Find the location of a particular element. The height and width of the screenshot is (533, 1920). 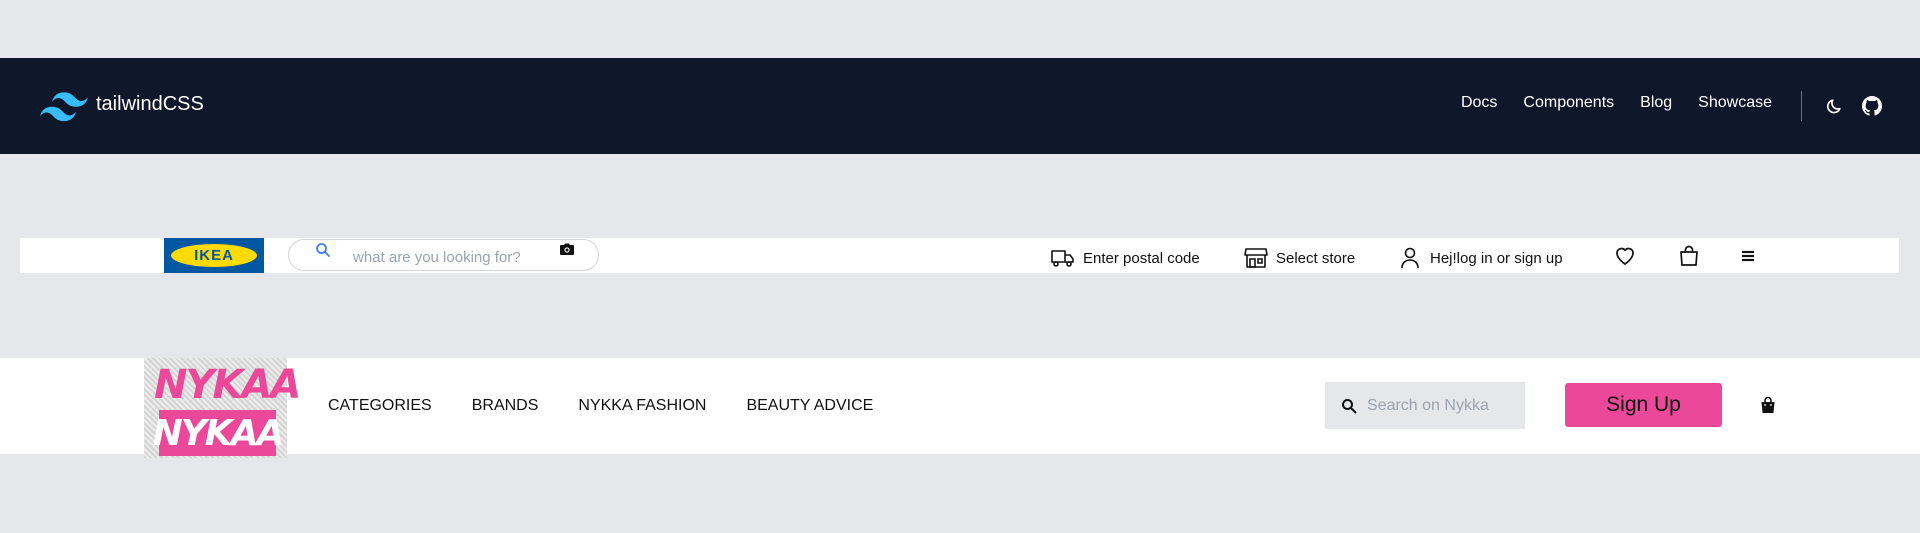

github-icon is located at coordinates (1872, 106).